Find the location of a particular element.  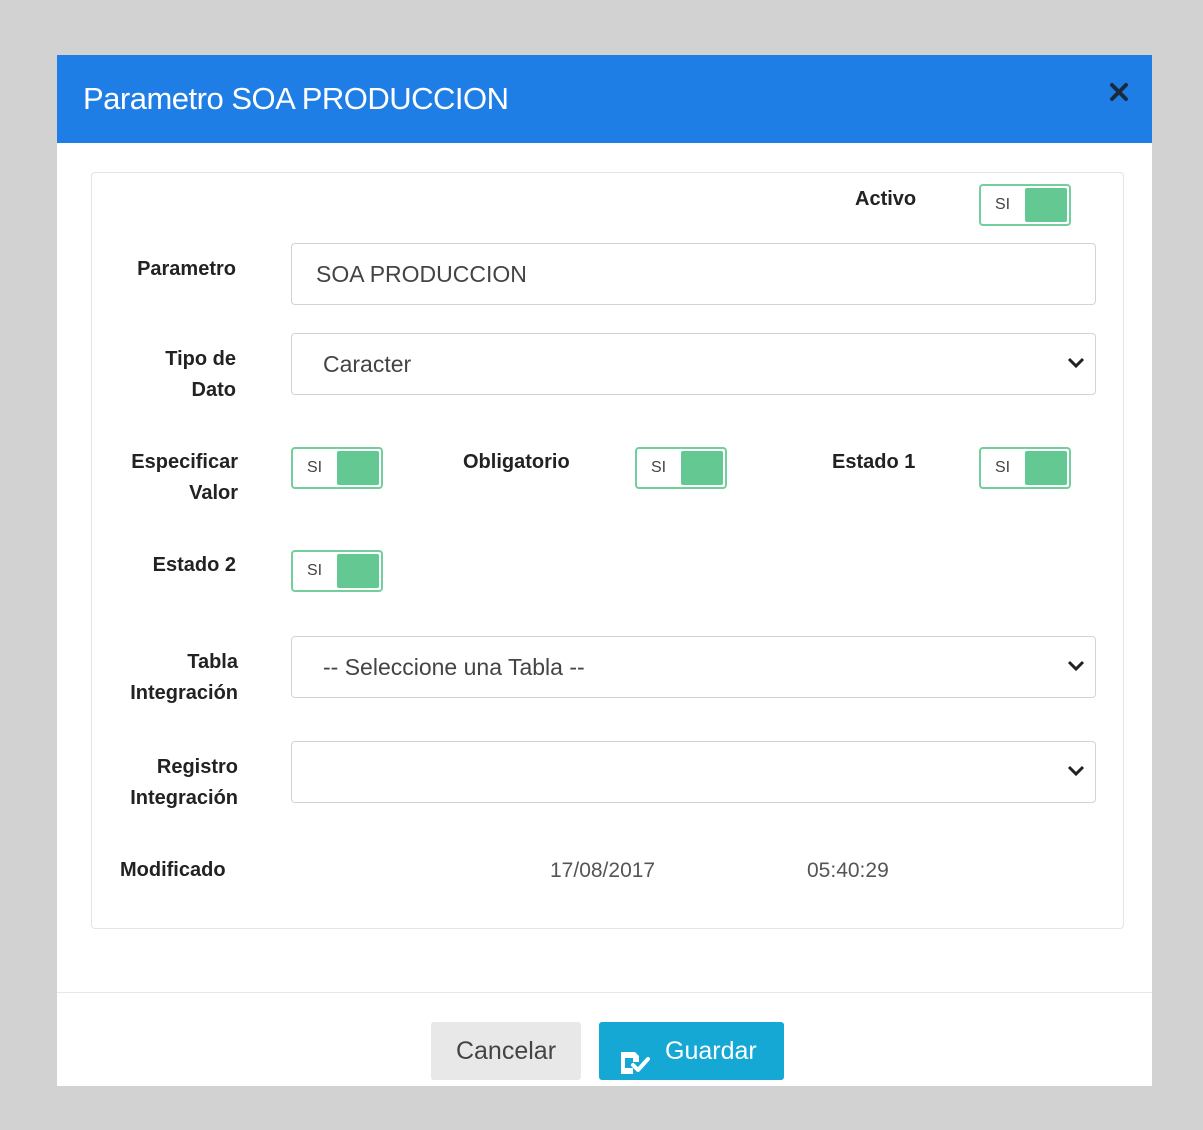

modificado-time: 05:40:29 is located at coordinates (848, 870).